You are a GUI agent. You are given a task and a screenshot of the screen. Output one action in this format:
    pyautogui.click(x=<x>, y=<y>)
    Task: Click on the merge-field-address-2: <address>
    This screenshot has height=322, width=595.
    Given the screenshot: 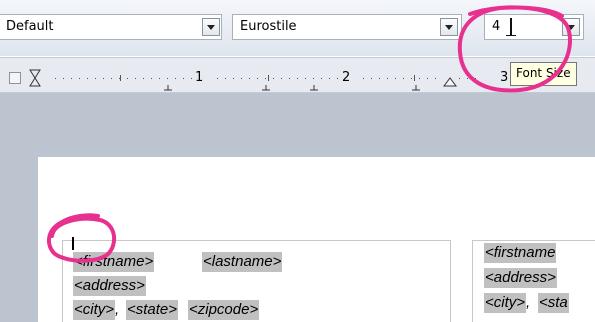 What is the action you would take?
    pyautogui.click(x=520, y=278)
    